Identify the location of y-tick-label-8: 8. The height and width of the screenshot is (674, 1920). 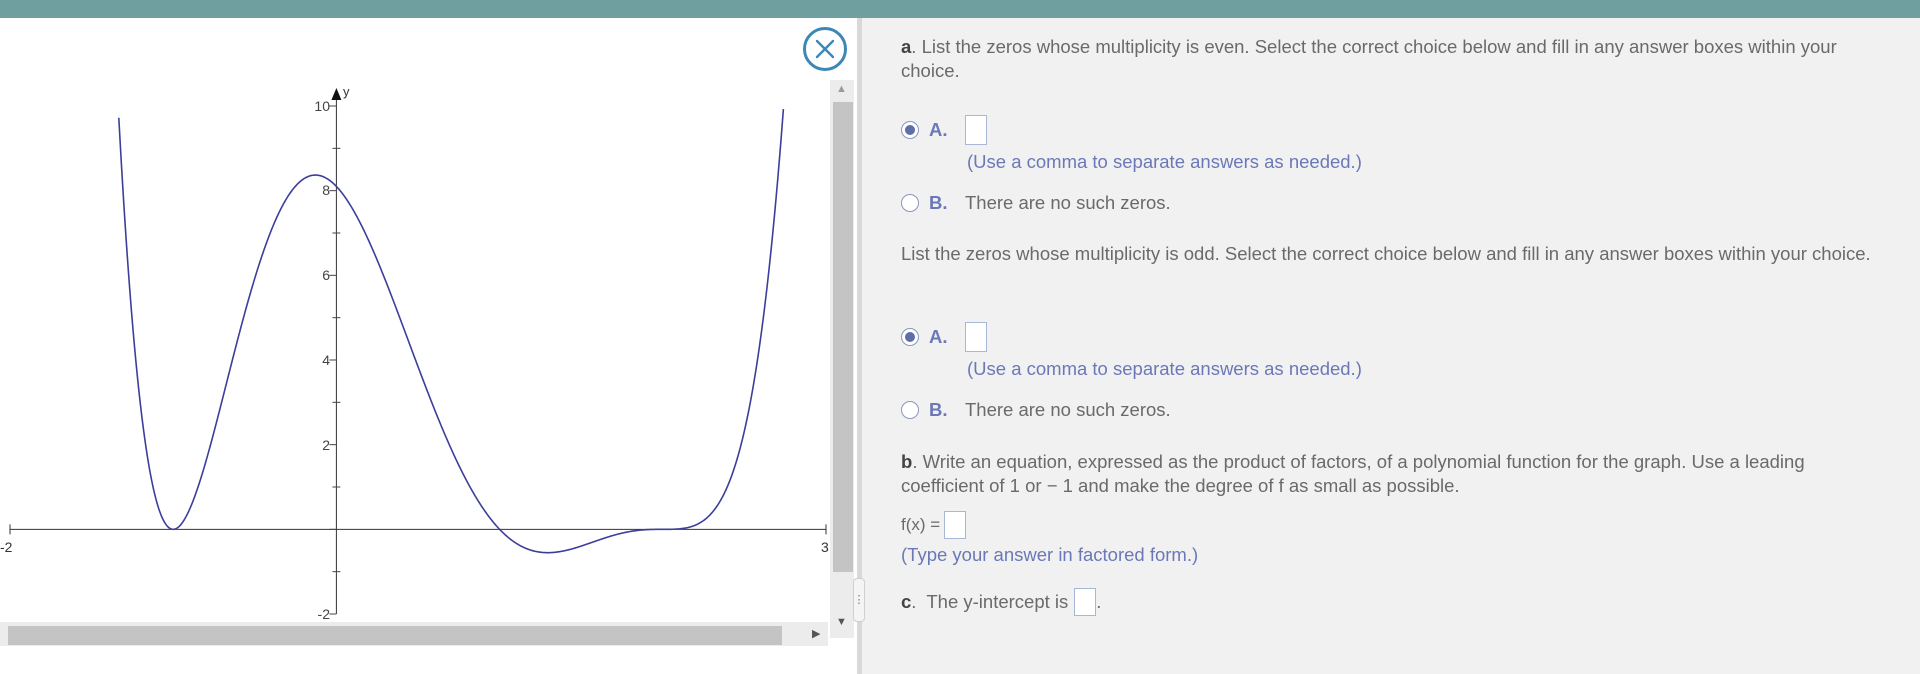
(326, 190).